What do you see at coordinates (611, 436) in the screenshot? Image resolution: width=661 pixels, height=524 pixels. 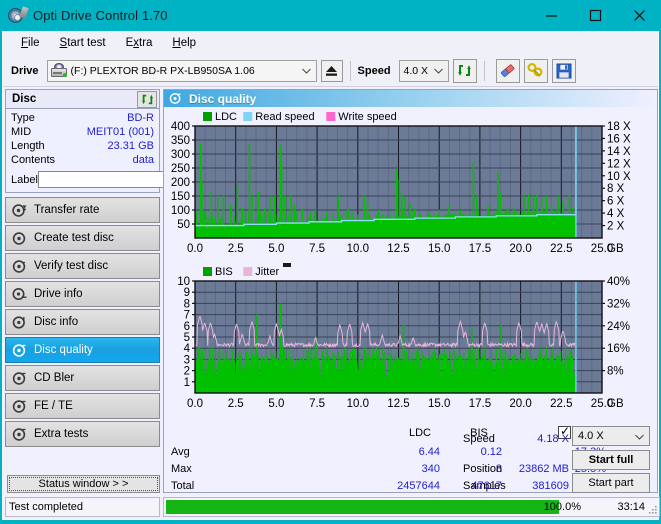 I see `test-speed-select: 4.0 X` at bounding box center [611, 436].